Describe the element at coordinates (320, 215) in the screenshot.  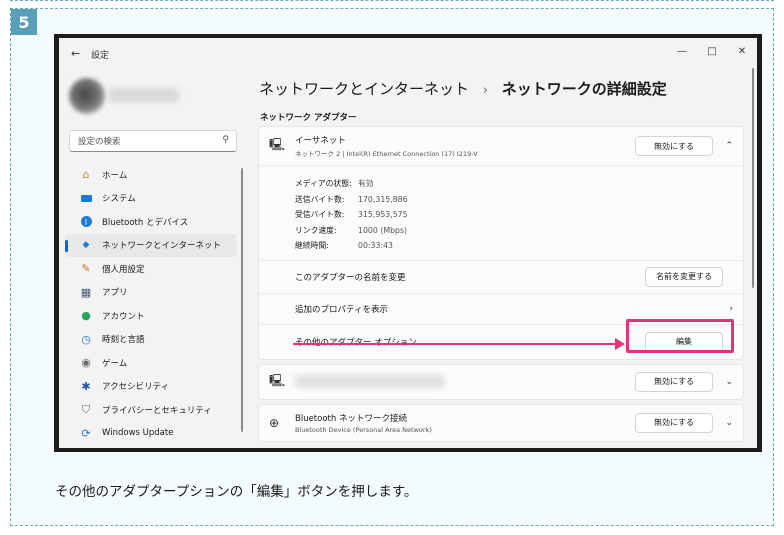
I see `prop-key: 受信バイト数:` at that location.